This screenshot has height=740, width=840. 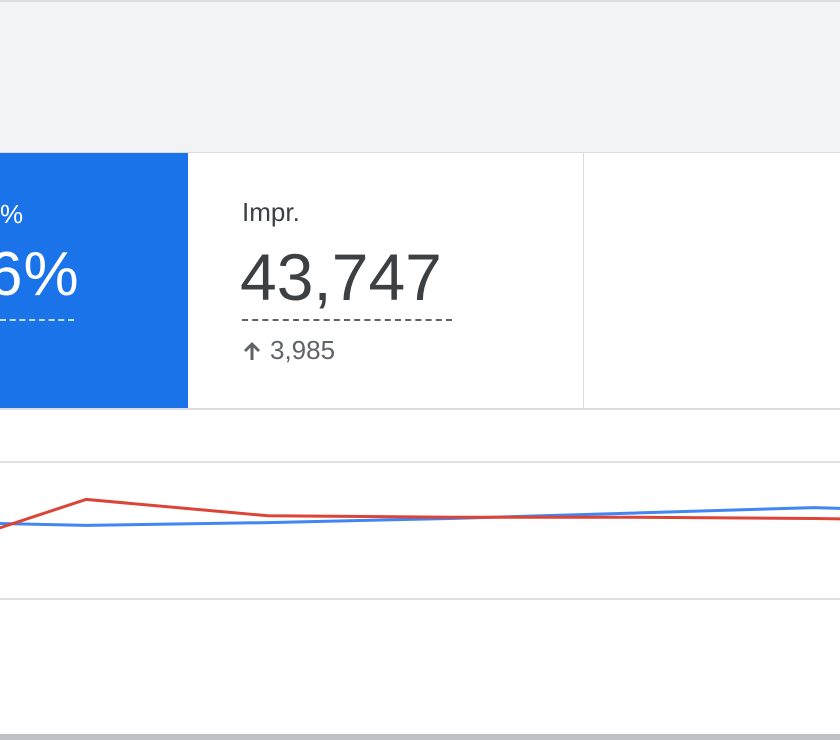 I want to click on scorecard-label: Impr., so click(x=271, y=212).